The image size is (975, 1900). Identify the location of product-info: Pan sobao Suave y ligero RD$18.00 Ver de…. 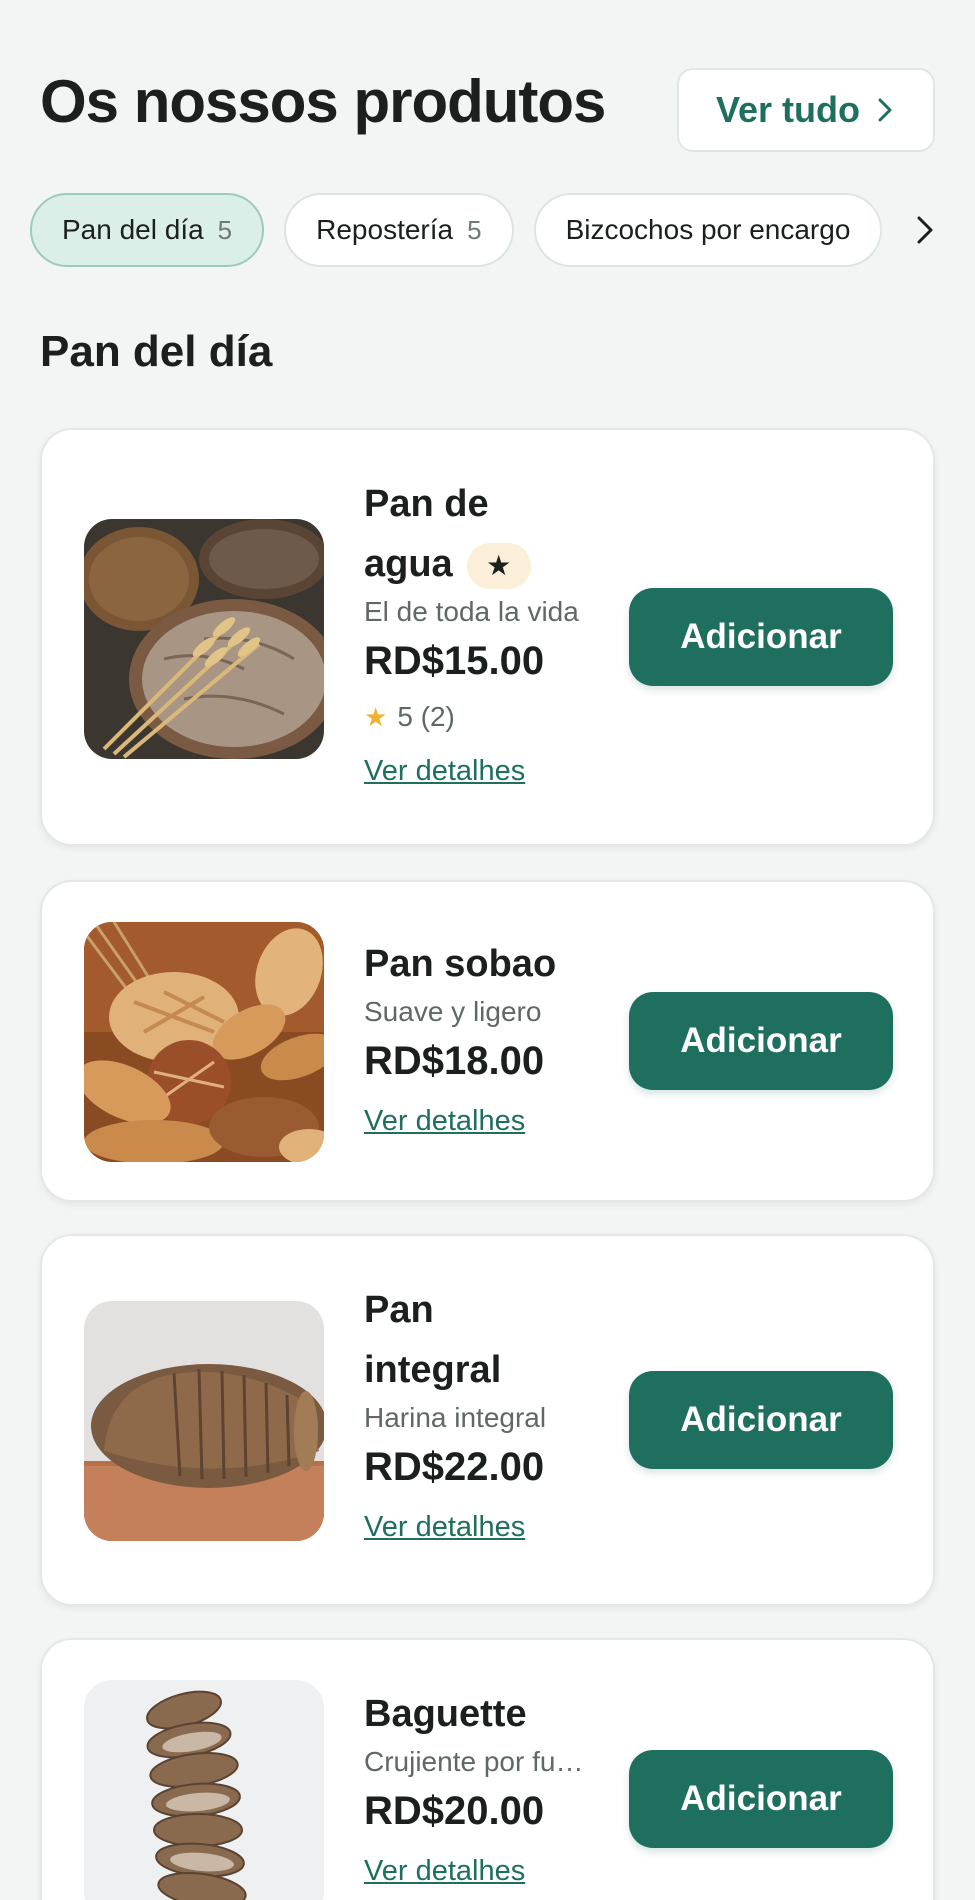
(484, 1042).